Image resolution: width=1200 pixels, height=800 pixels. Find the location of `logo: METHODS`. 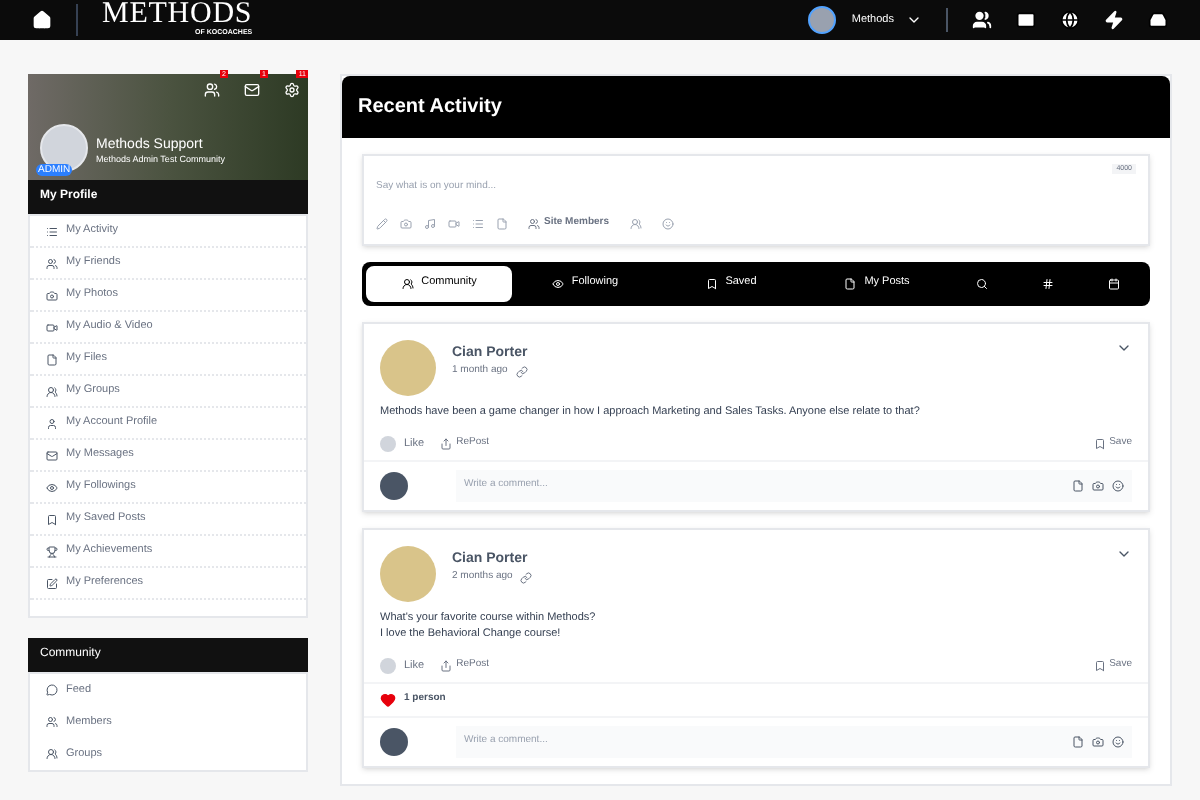

logo: METHODS is located at coordinates (177, 15).